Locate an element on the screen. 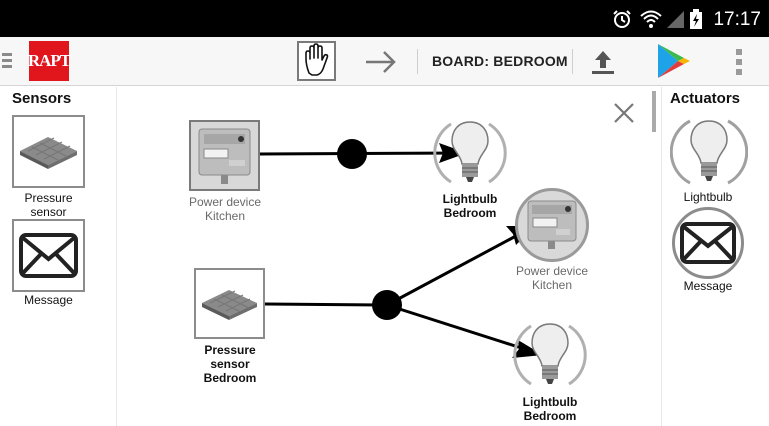  signal-icon is located at coordinates (675, 19).